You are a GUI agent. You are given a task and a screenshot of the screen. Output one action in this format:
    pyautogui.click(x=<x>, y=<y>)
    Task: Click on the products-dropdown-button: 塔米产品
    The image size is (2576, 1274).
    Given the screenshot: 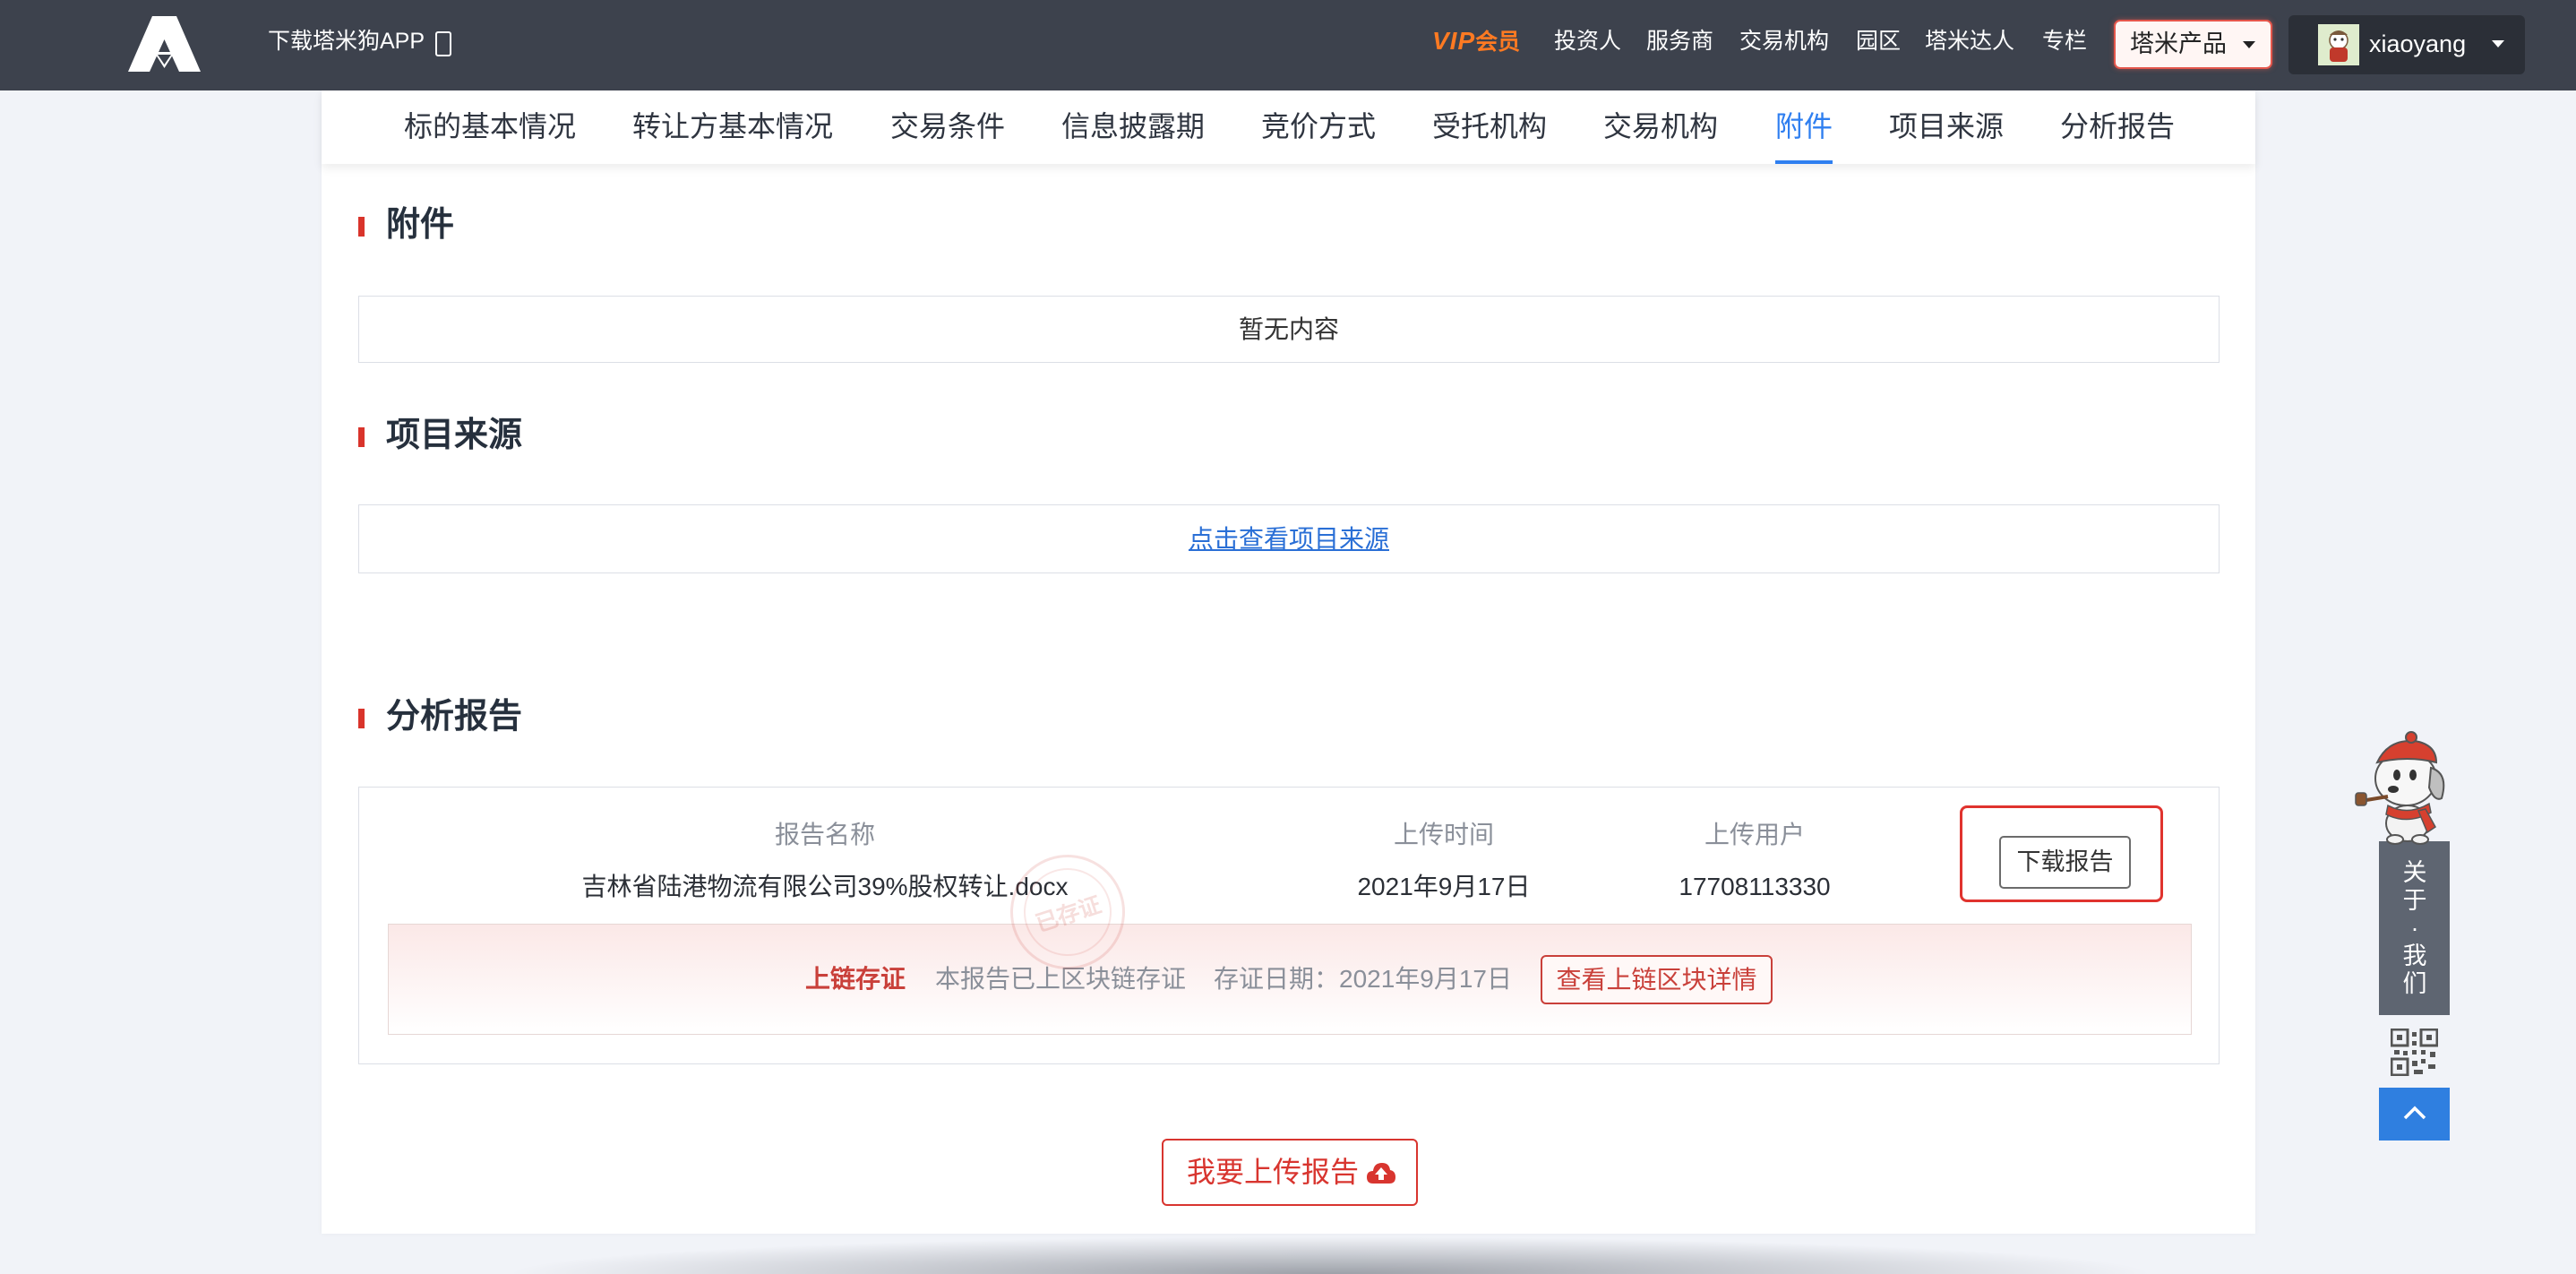 What is the action you would take?
    pyautogui.click(x=2193, y=44)
    